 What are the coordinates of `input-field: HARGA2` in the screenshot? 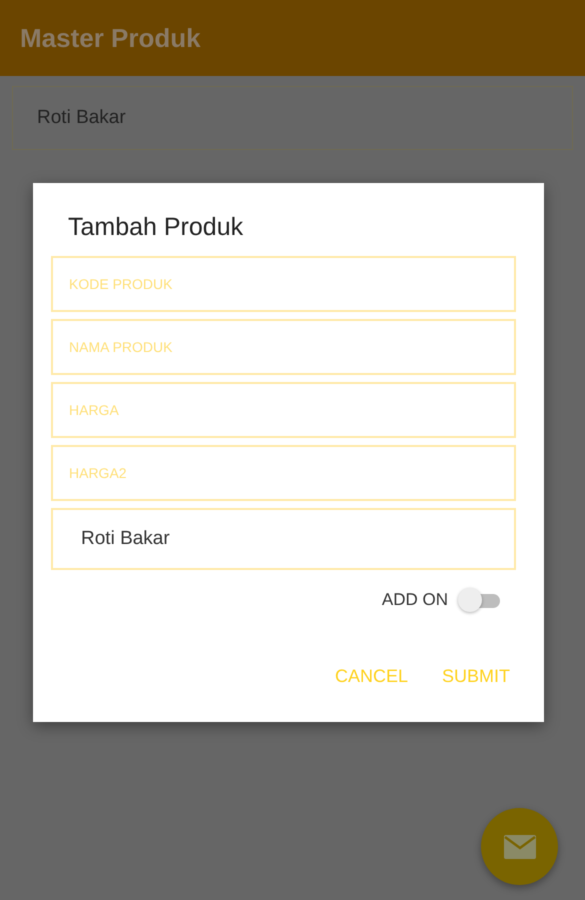 It's located at (283, 473).